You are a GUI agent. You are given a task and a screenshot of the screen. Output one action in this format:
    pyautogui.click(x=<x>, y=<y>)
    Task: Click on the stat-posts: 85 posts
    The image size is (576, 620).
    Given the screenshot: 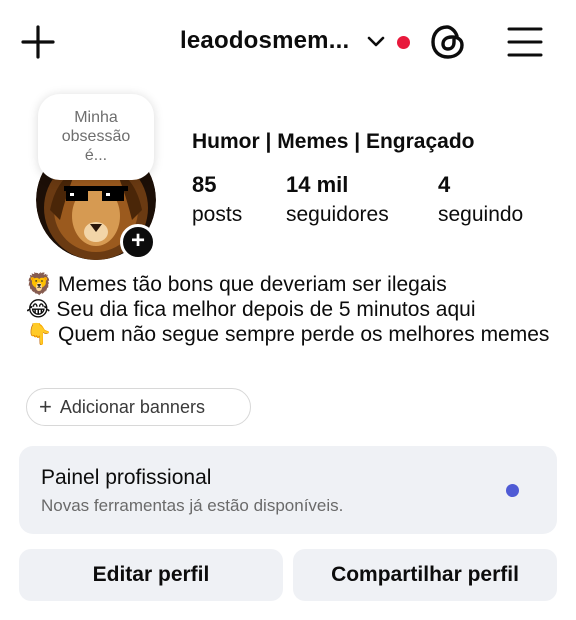 What is the action you would take?
    pyautogui.click(x=217, y=199)
    